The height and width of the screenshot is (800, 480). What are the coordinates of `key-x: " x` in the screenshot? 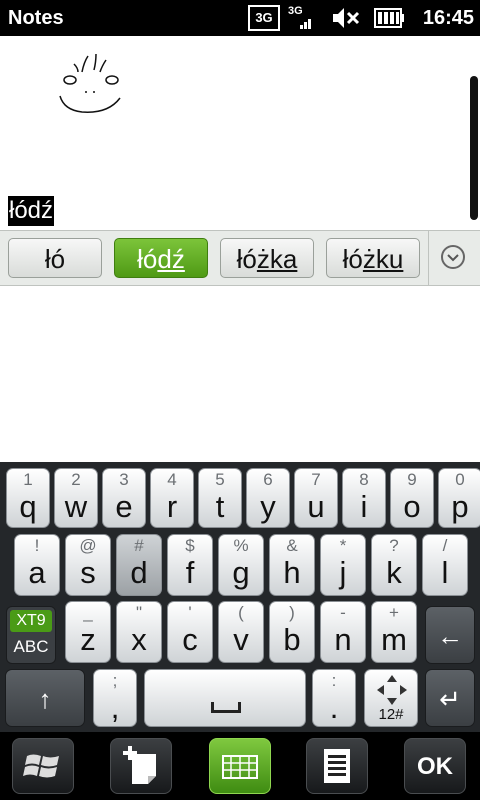 It's located at (139, 632).